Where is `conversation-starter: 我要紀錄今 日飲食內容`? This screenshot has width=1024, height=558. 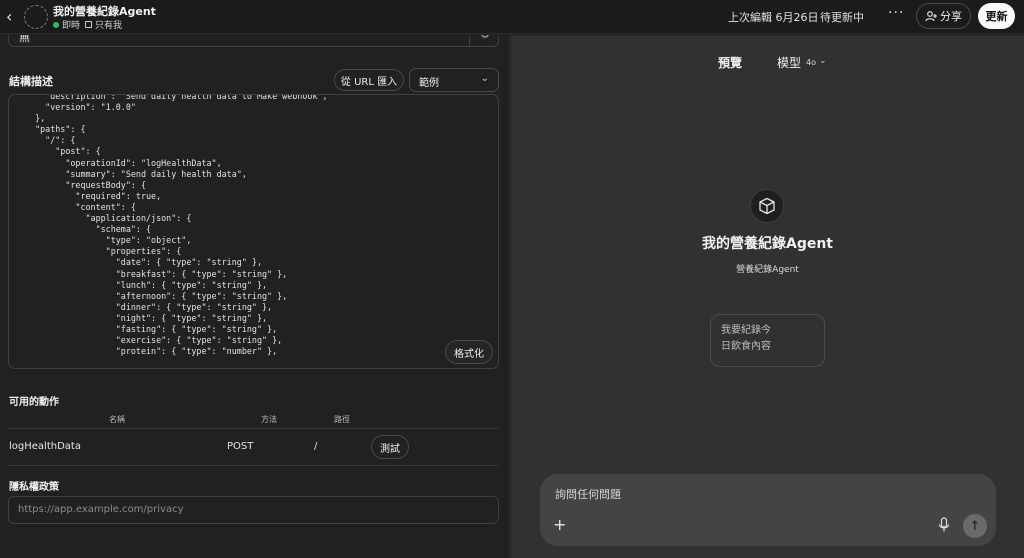 conversation-starter: 我要紀錄今 日飲食內容 is located at coordinates (767, 340).